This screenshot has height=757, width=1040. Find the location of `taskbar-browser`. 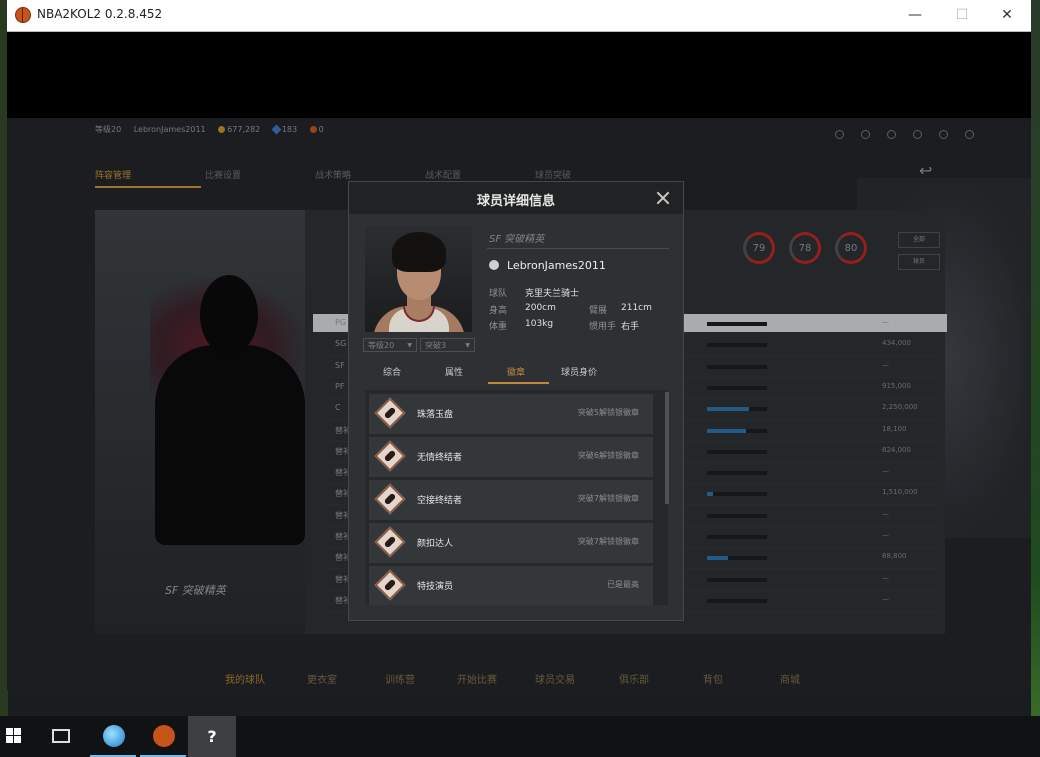

taskbar-browser is located at coordinates (113, 736).